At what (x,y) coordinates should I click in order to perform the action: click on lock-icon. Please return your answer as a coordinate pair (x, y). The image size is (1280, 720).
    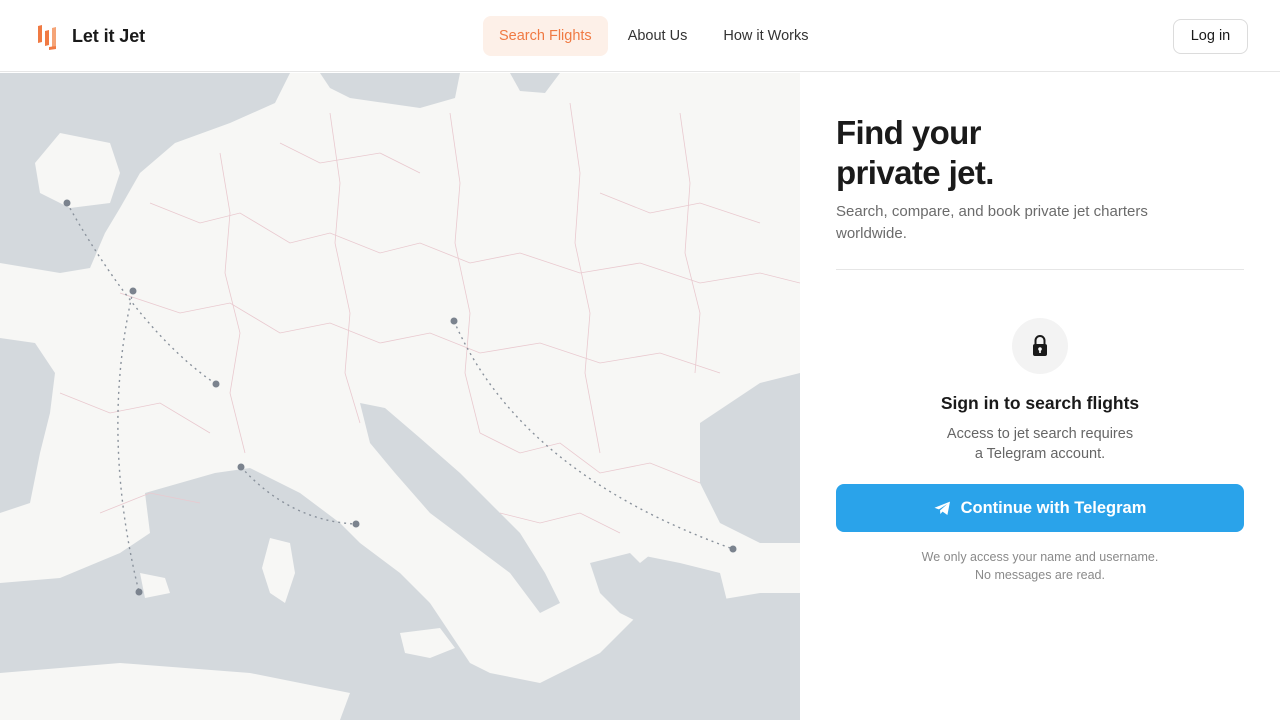
    Looking at the image, I should click on (1040, 346).